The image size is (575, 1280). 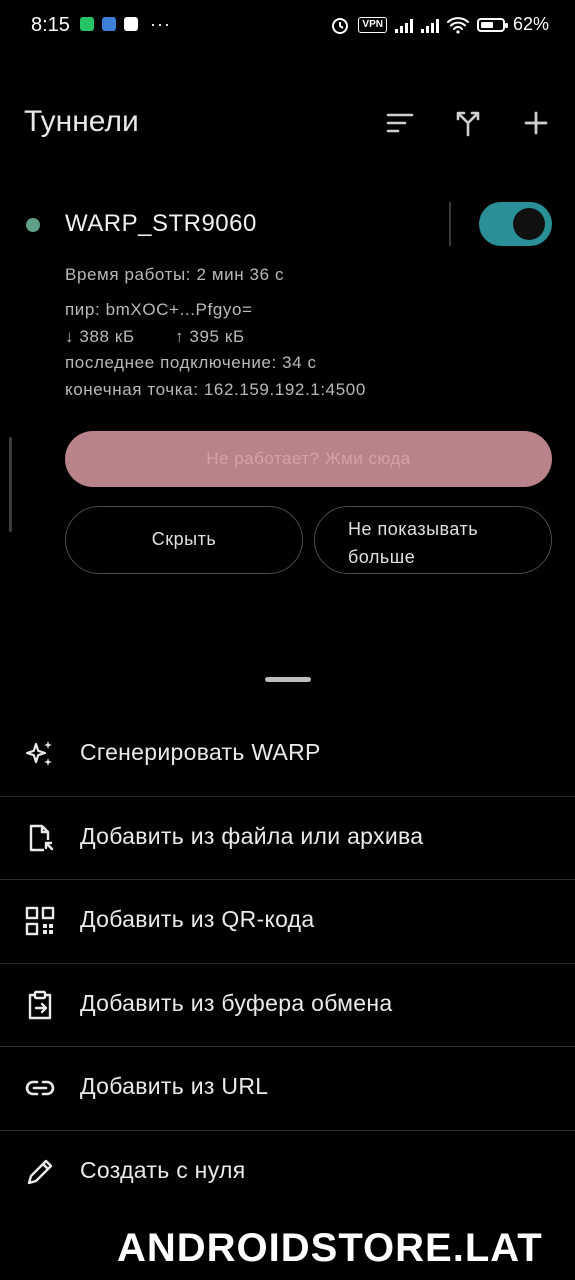 I want to click on menu-item-label: Добавить из файла или архива, so click(x=252, y=836).